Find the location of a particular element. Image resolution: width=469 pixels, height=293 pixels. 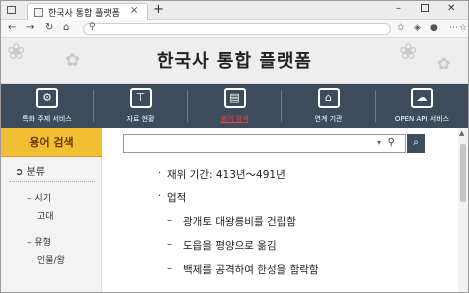

nav-item-special-service: ⚙ 특화 주제 서비스 is located at coordinates (47, 106).